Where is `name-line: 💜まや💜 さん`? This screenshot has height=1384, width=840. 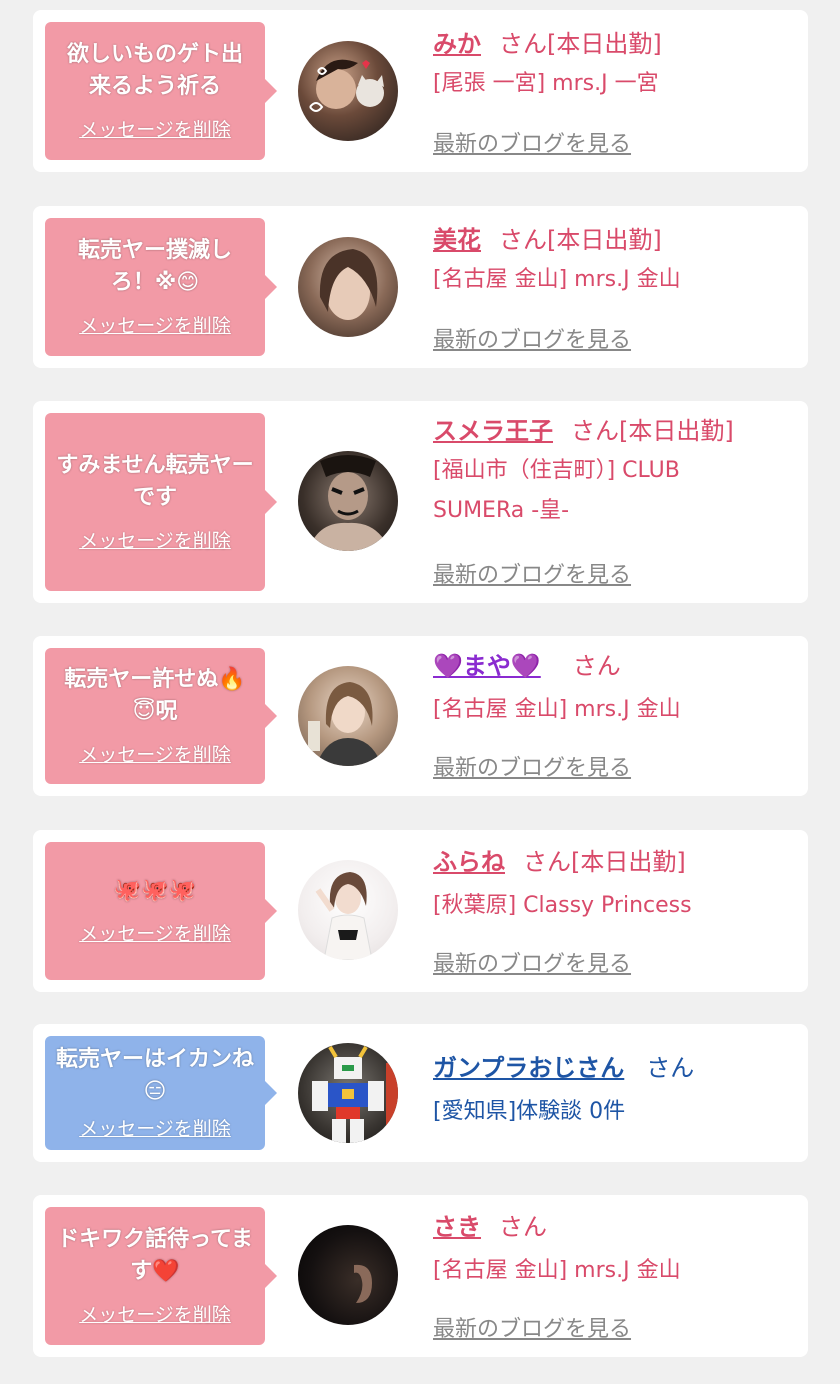 name-line: 💜まや💜 さん is located at coordinates (615, 666).